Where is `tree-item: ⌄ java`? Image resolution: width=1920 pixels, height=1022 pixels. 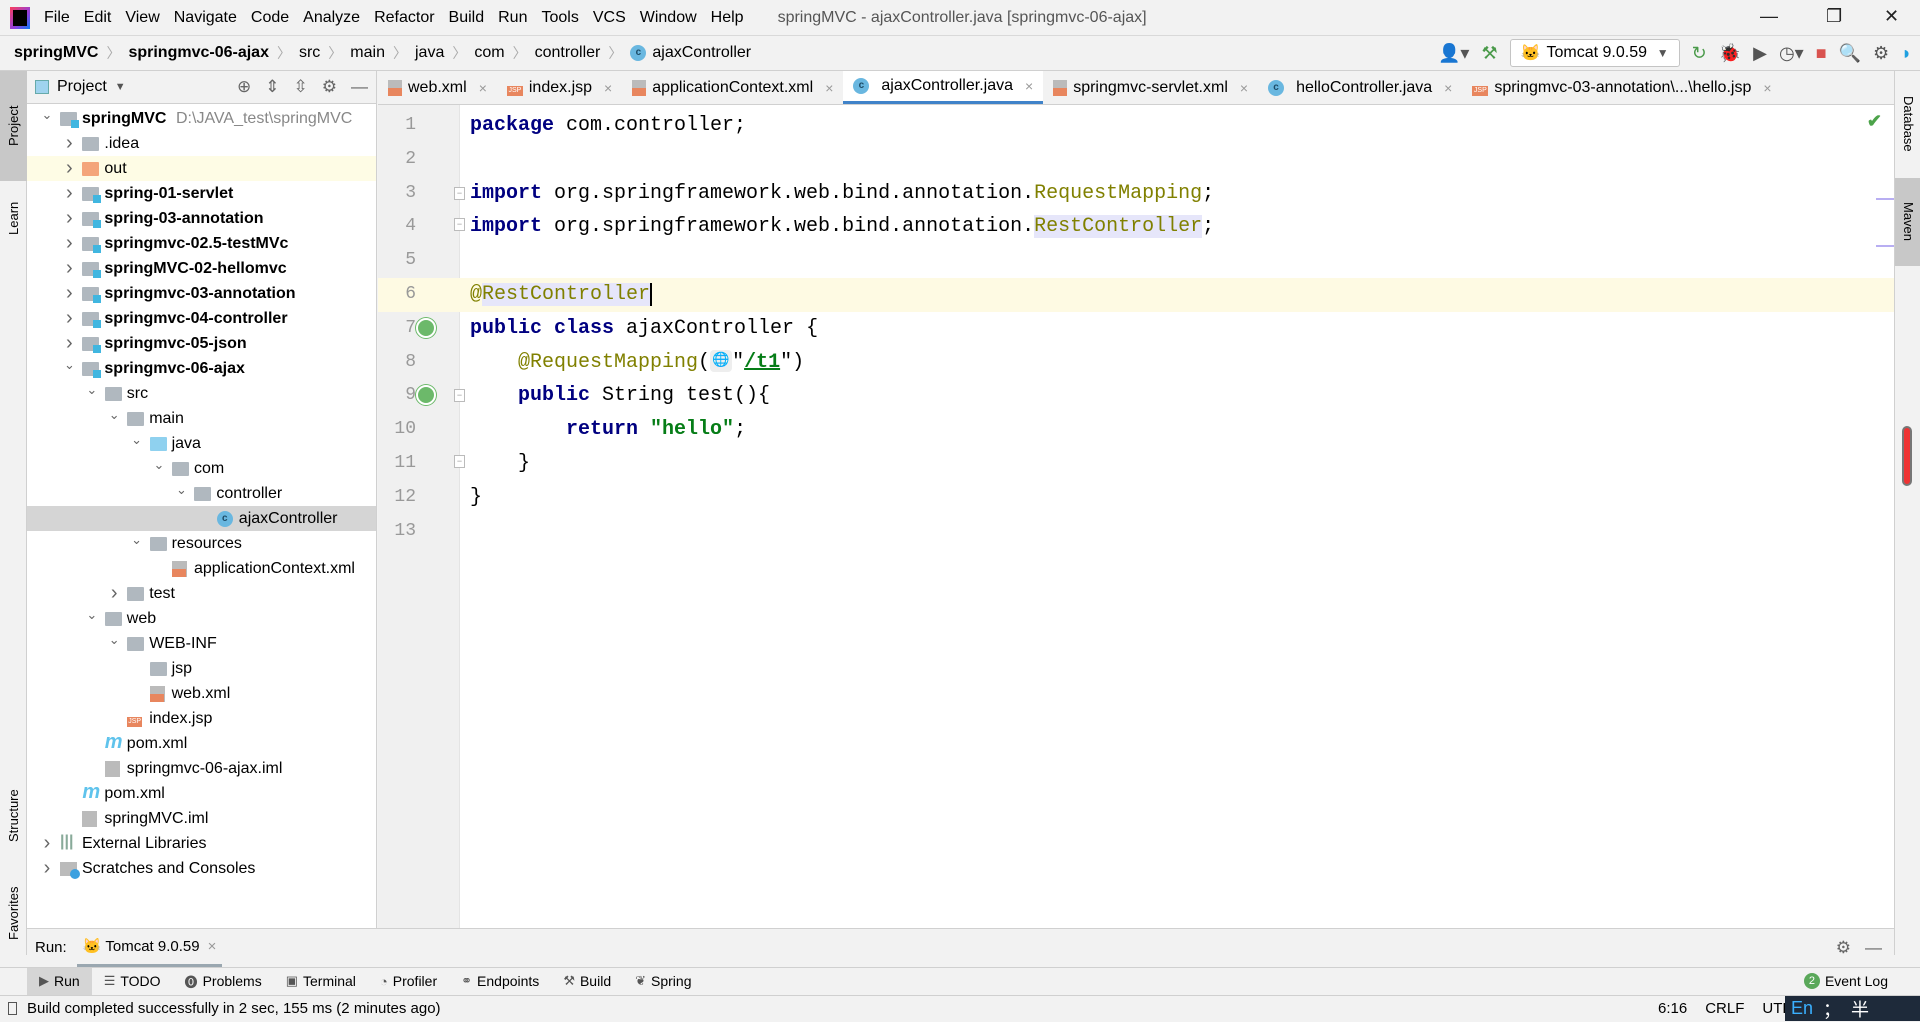
tree-item: ⌄ java is located at coordinates (201, 443).